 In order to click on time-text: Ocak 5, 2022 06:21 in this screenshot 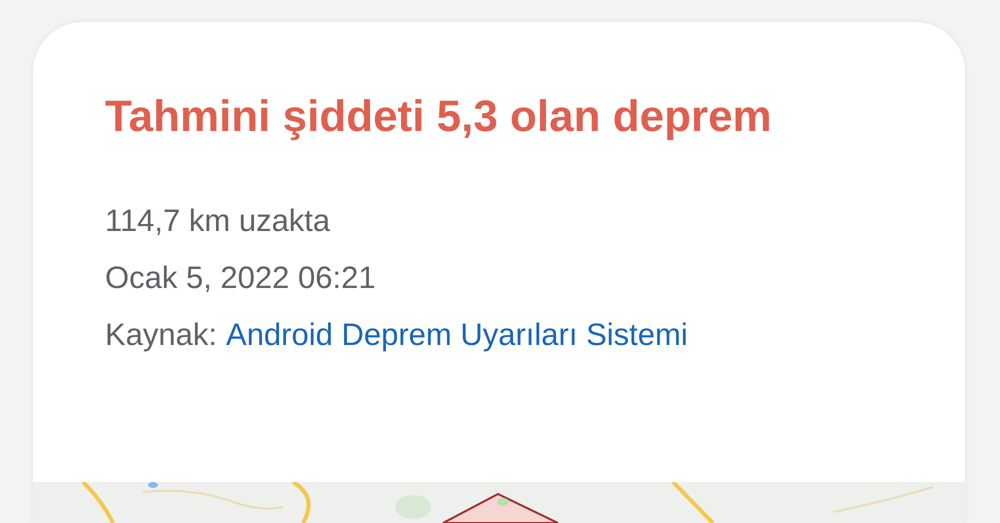, I will do `click(241, 278)`.